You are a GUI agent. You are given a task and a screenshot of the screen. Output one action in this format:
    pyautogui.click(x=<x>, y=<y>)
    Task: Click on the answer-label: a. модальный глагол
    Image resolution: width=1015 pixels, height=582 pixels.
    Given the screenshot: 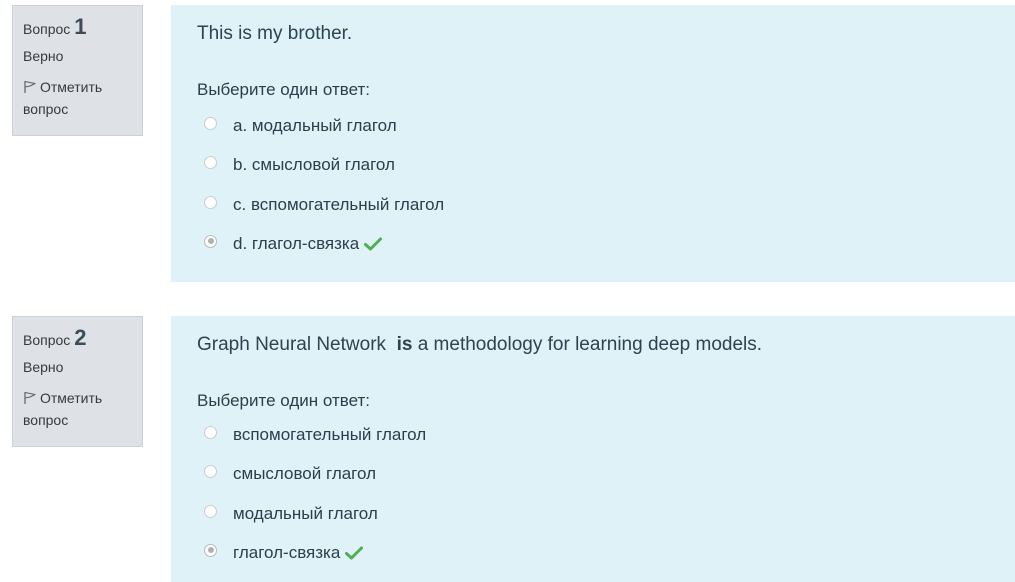 What is the action you would take?
    pyautogui.click(x=315, y=125)
    